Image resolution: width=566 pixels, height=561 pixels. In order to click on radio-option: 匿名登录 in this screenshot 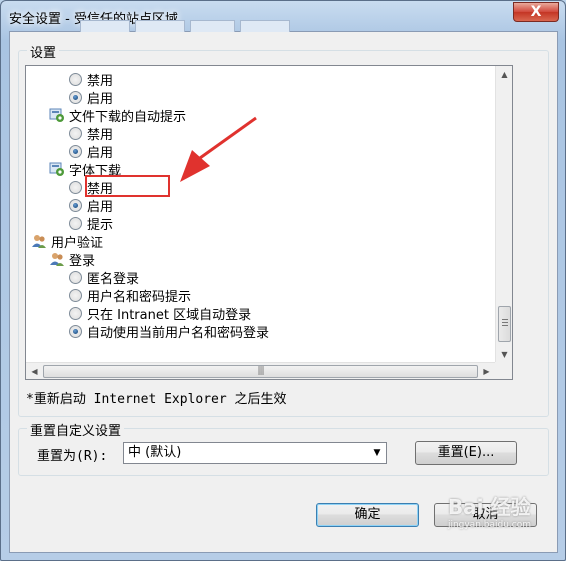, I will do `click(104, 277)`.